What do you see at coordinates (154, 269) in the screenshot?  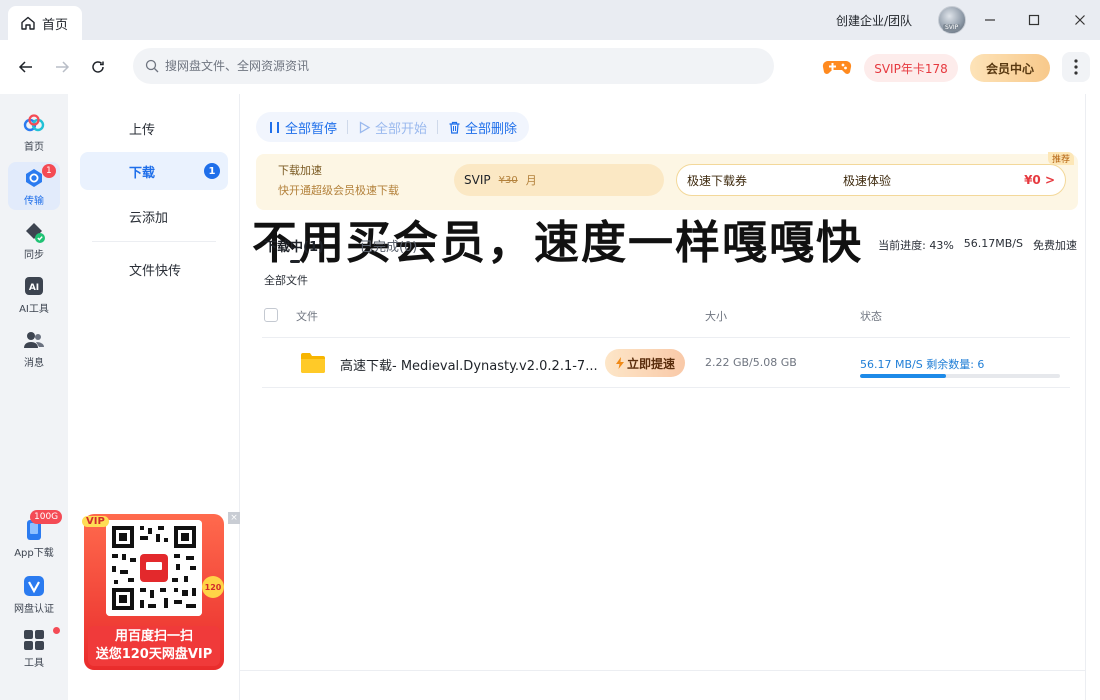 I see `sidebar-item-quick-transfer: 文件快传` at bounding box center [154, 269].